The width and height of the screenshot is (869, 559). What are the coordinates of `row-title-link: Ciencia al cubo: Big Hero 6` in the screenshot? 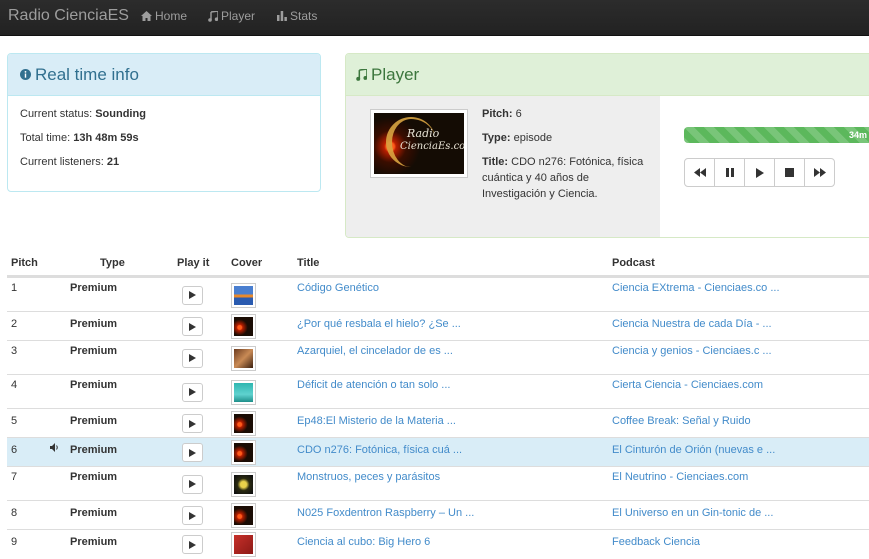 It's located at (363, 542).